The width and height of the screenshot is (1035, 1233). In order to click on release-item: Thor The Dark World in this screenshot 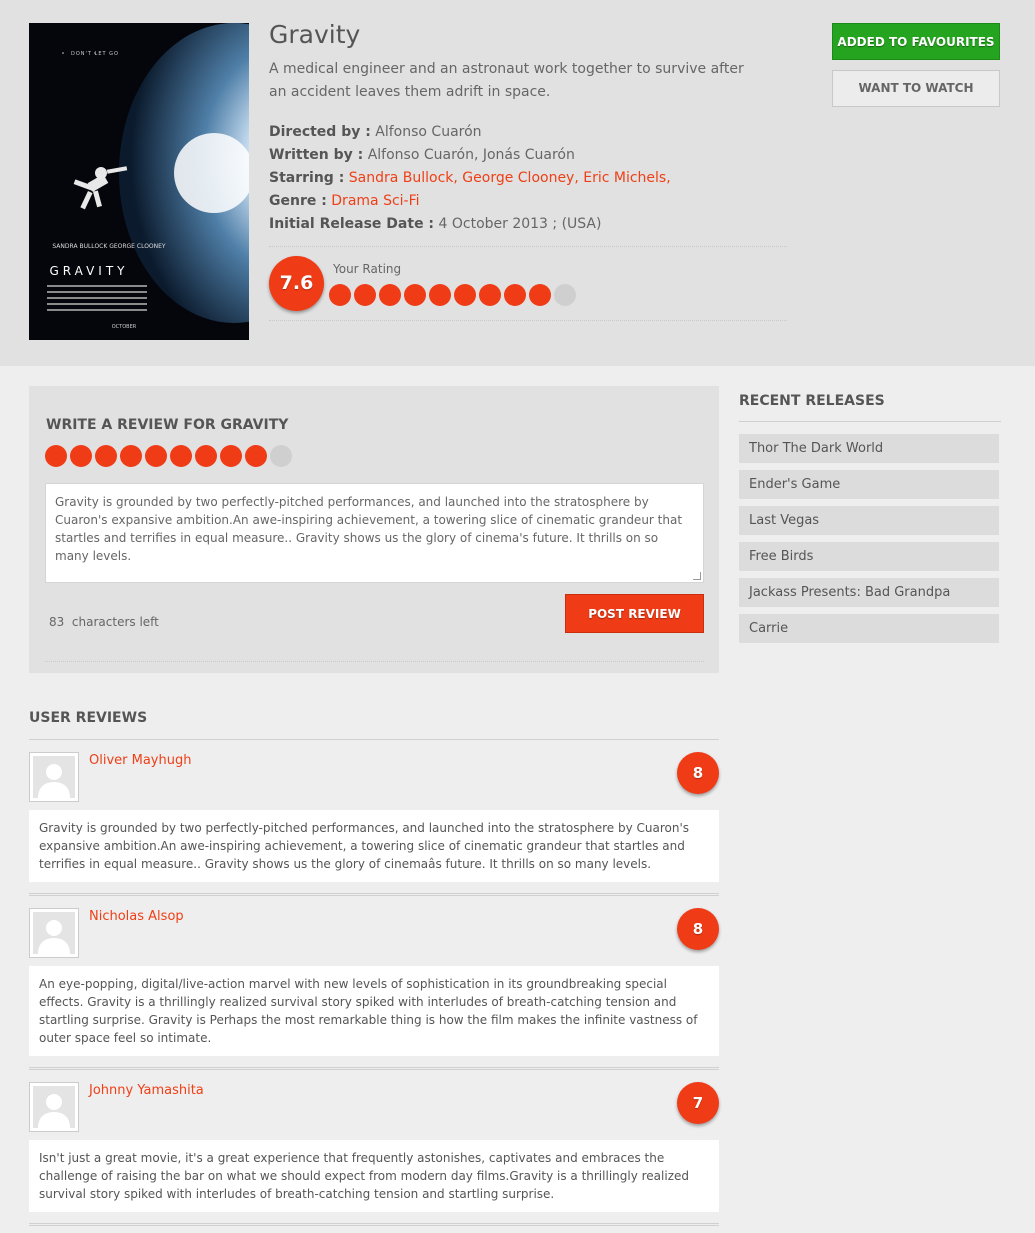, I will do `click(869, 448)`.